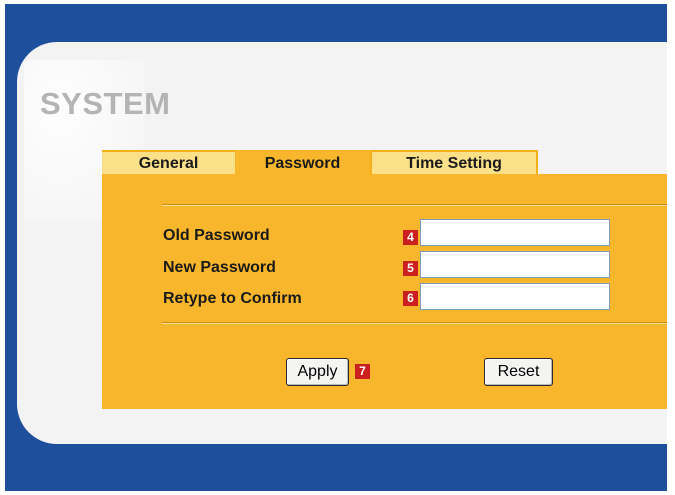  What do you see at coordinates (414, 323) in the screenshot?
I see `divider-bottom` at bounding box center [414, 323].